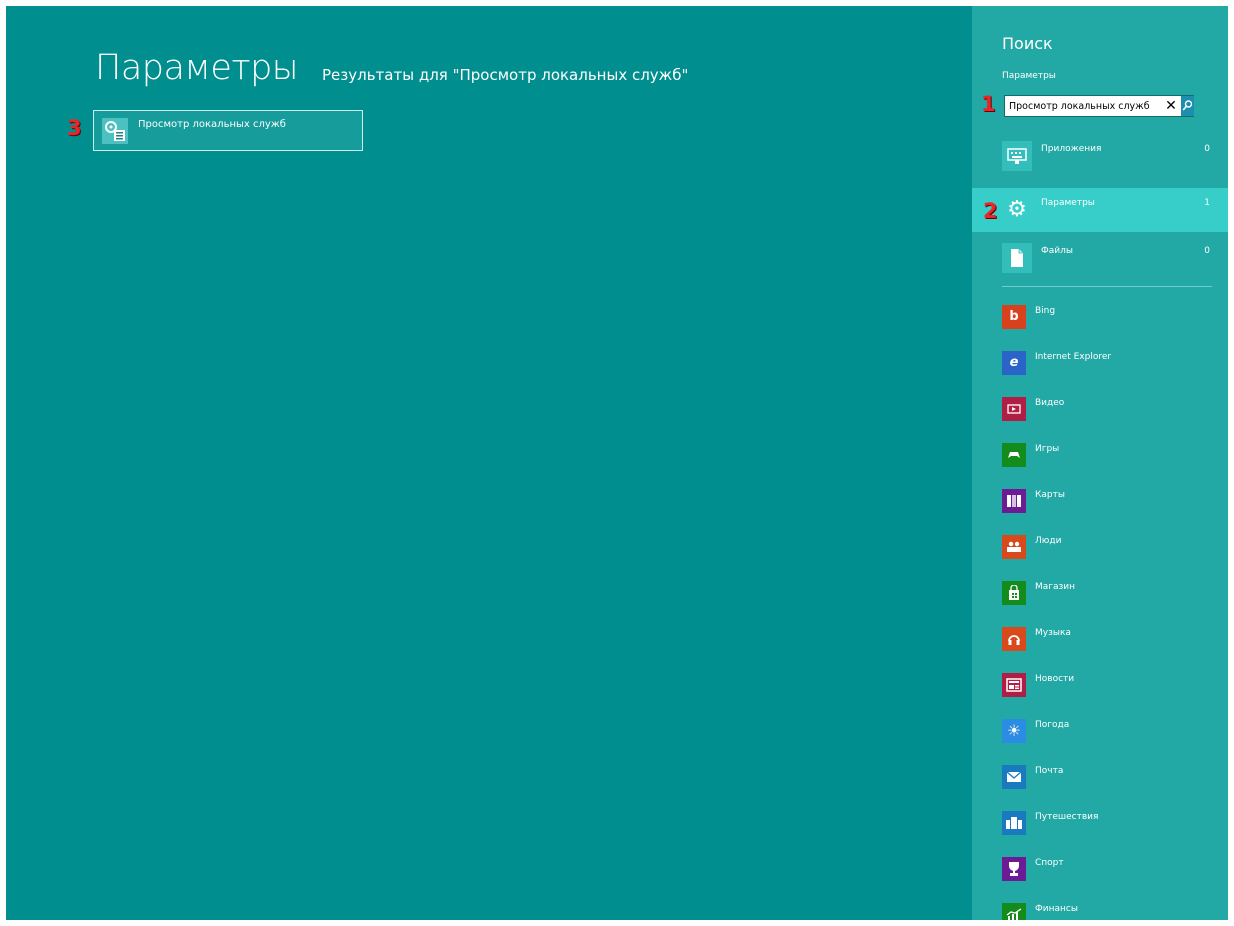  Describe the element at coordinates (212, 124) in the screenshot. I see `result-item-label: Просмотр локальных служб` at that location.